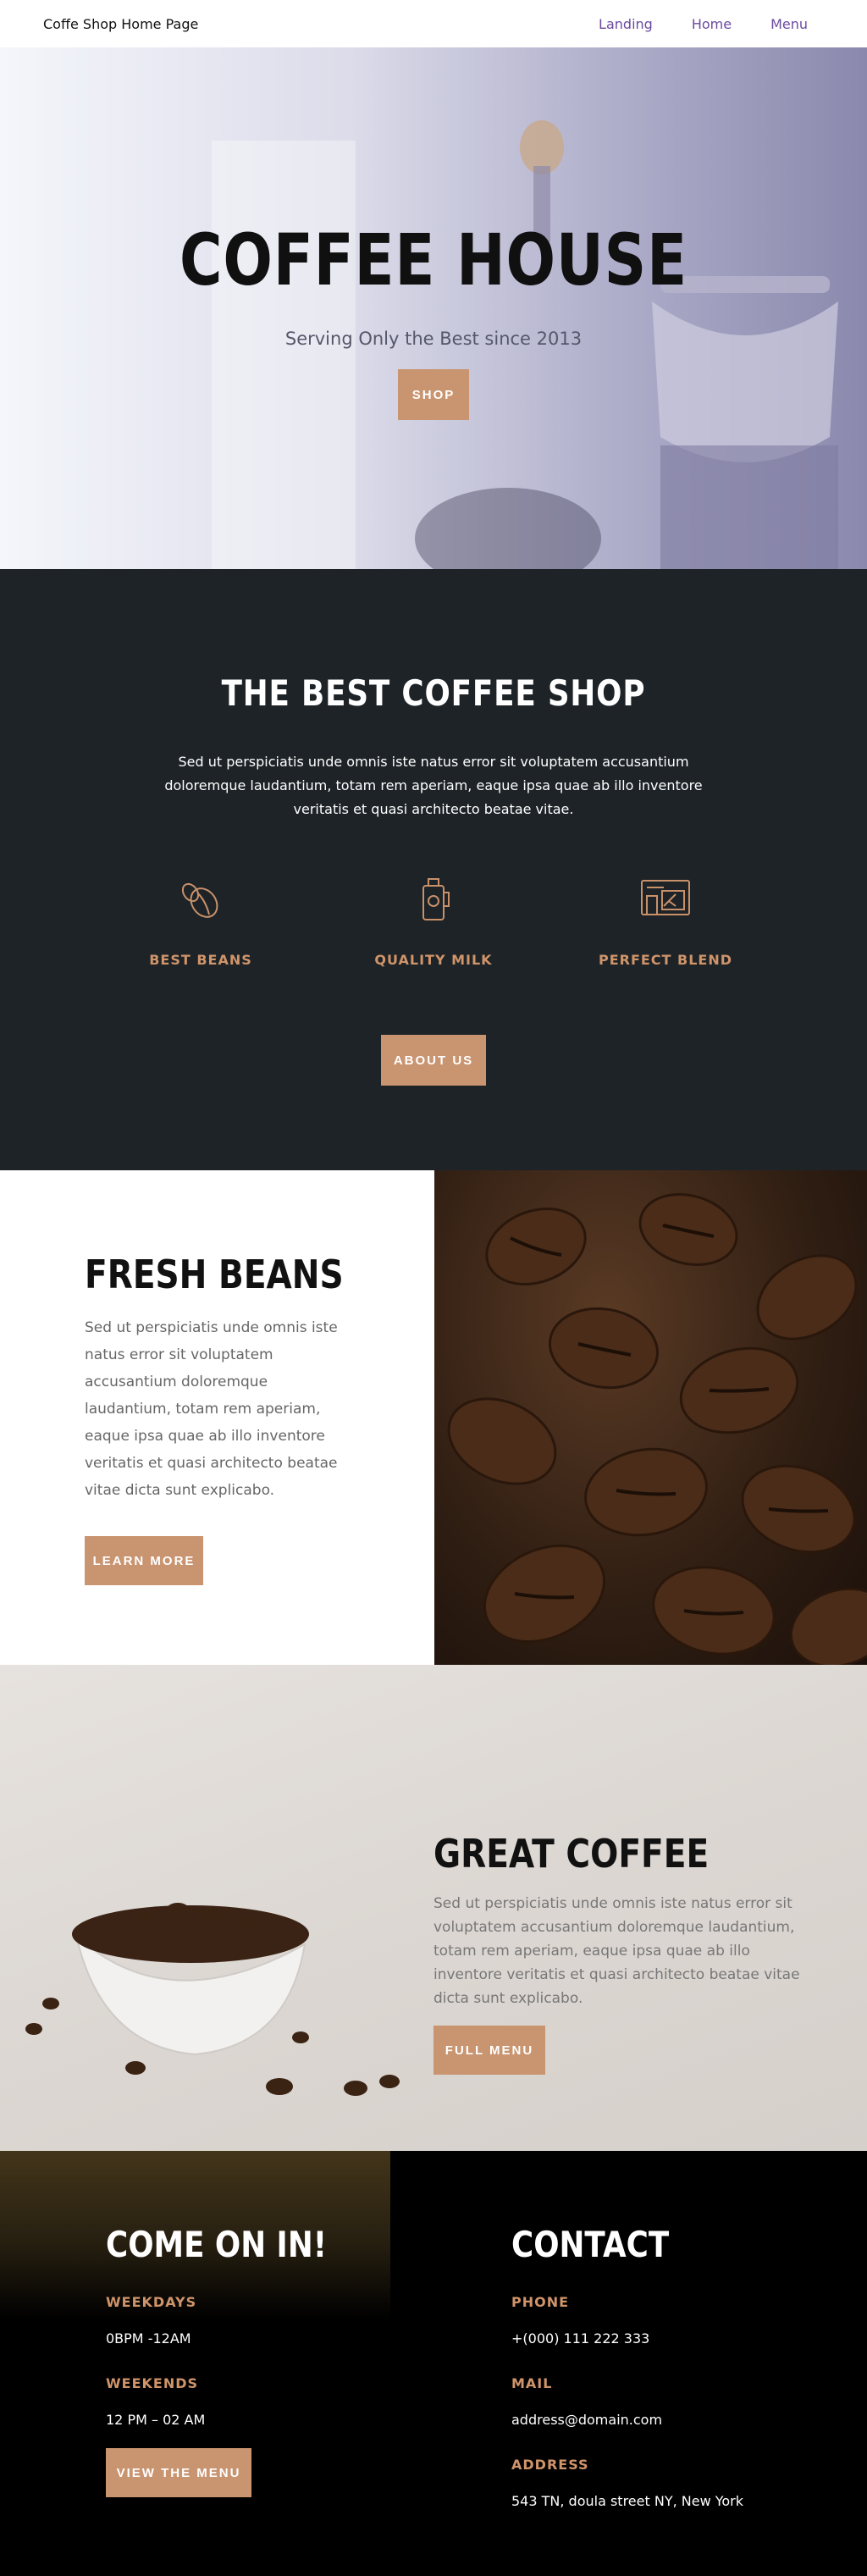 This screenshot has width=867, height=2576. What do you see at coordinates (199, 900) in the screenshot?
I see `coffee-bean-icon` at bounding box center [199, 900].